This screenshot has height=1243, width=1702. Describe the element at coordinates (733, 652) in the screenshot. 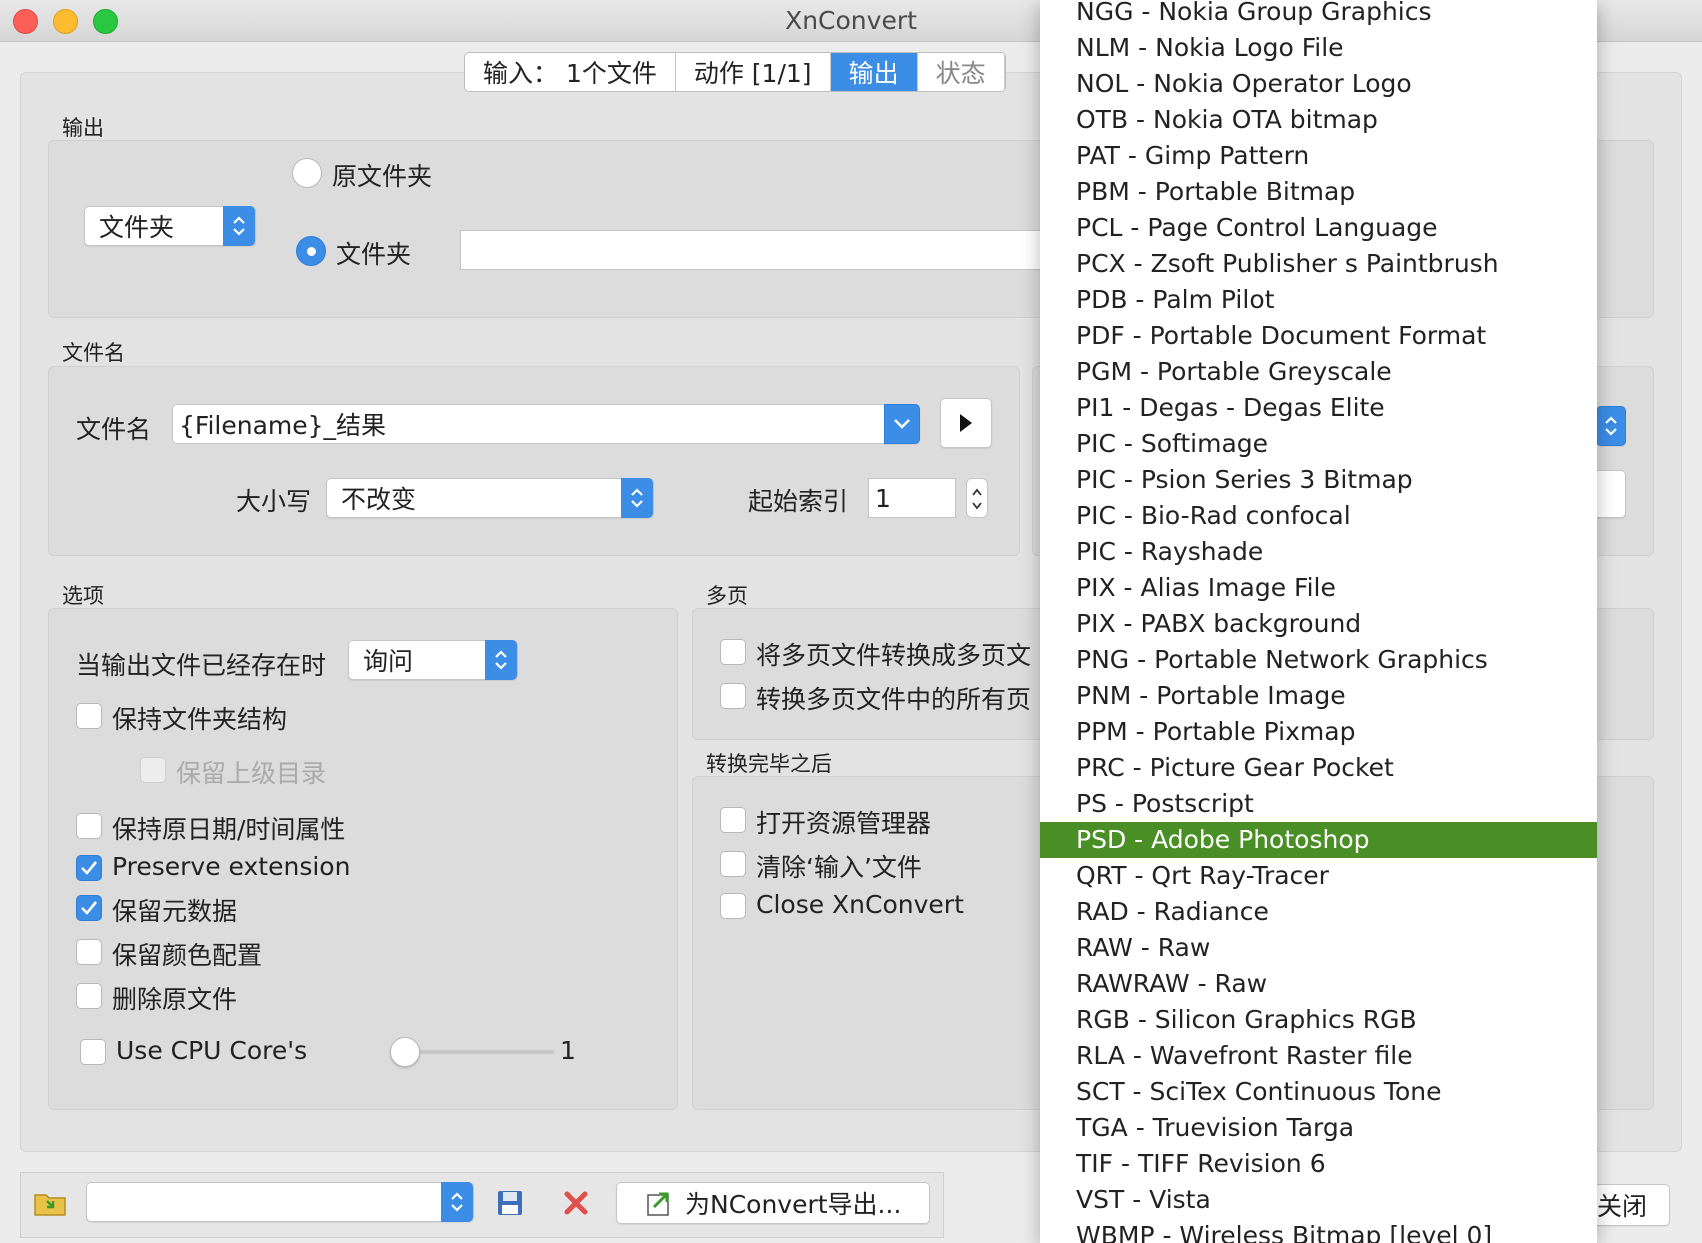

I see `multipage-convert-checkbox` at that location.